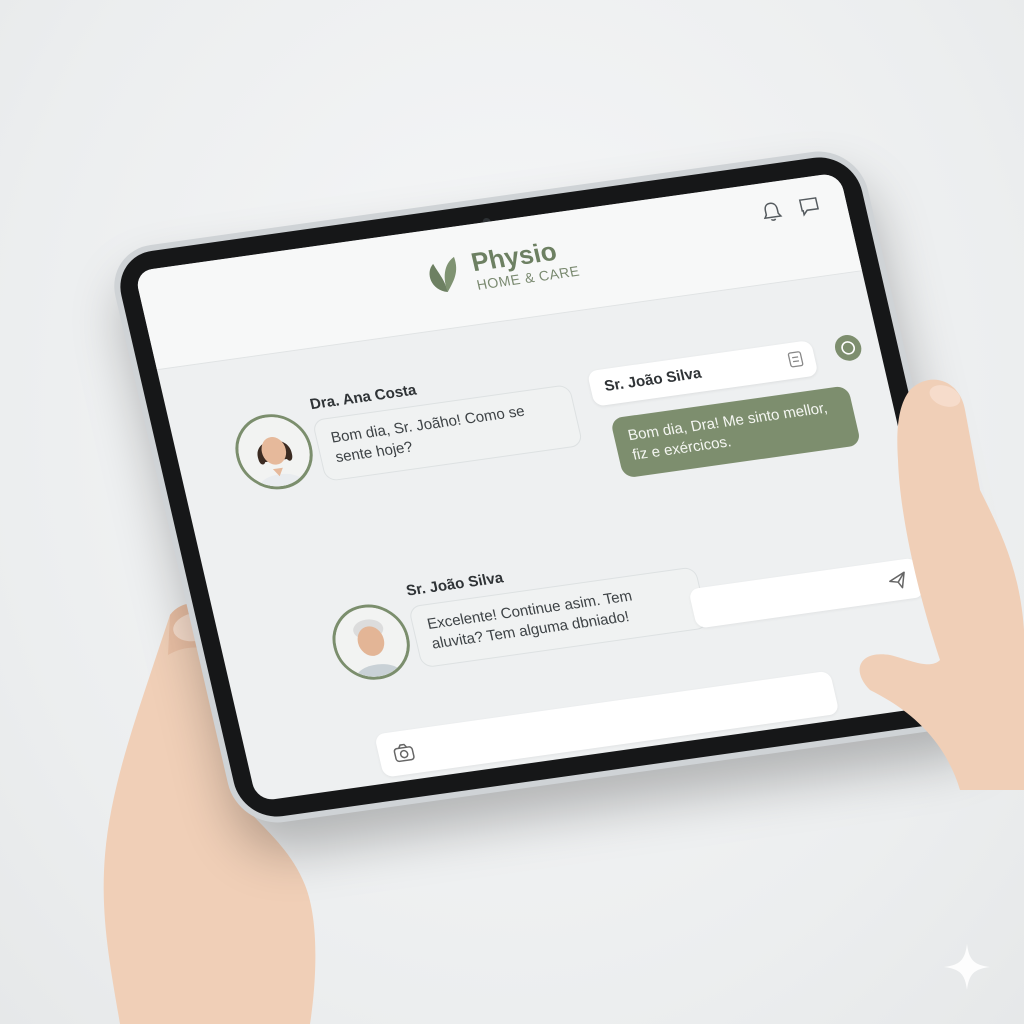  I want to click on doctor-avatar, so click(274, 452).